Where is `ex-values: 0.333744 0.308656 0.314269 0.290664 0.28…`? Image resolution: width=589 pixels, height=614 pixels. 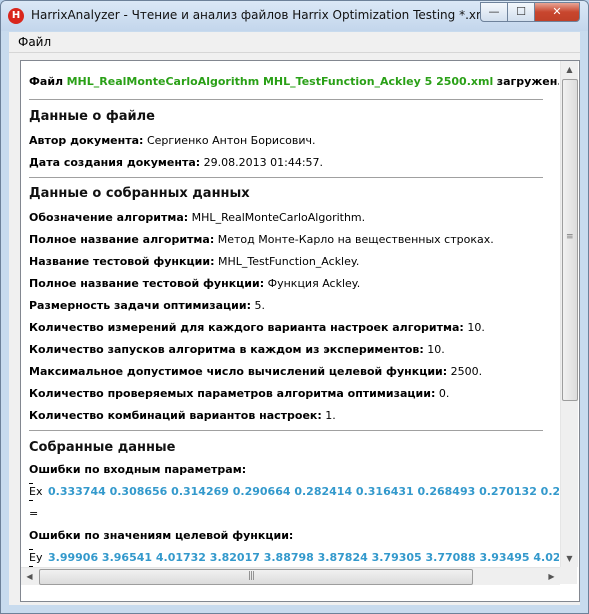 ex-values: 0.333744 0.308656 0.314269 0.290664 0.28… is located at coordinates (303, 491).